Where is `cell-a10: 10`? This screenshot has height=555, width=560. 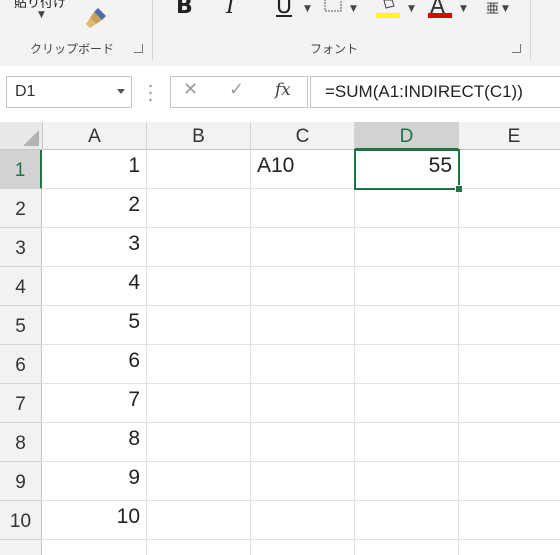
cell-a10: 10 is located at coordinates (95, 520).